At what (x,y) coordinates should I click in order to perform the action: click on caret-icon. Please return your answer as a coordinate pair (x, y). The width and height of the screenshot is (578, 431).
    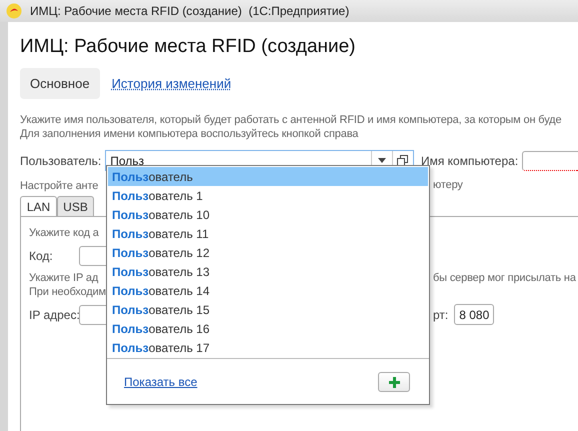
    Looking at the image, I should click on (382, 160).